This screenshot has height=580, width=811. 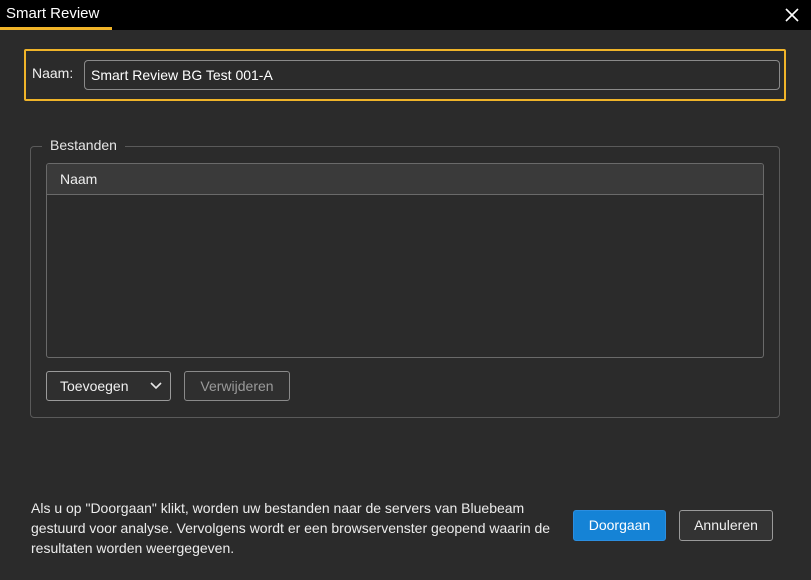 I want to click on name-row: Naam:, so click(x=405, y=75).